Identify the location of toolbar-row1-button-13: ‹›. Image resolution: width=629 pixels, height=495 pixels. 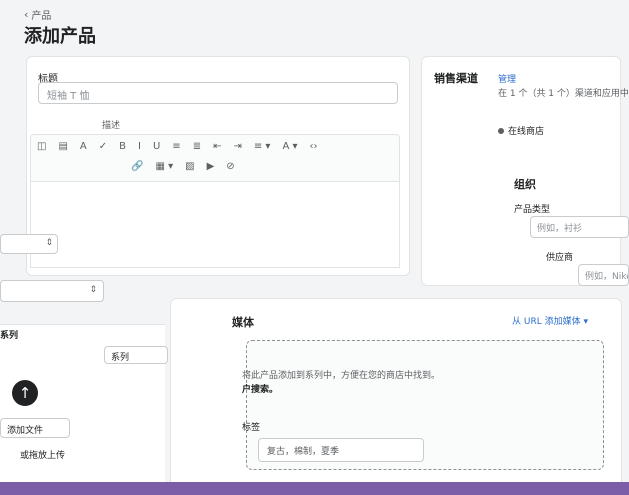
(313, 146).